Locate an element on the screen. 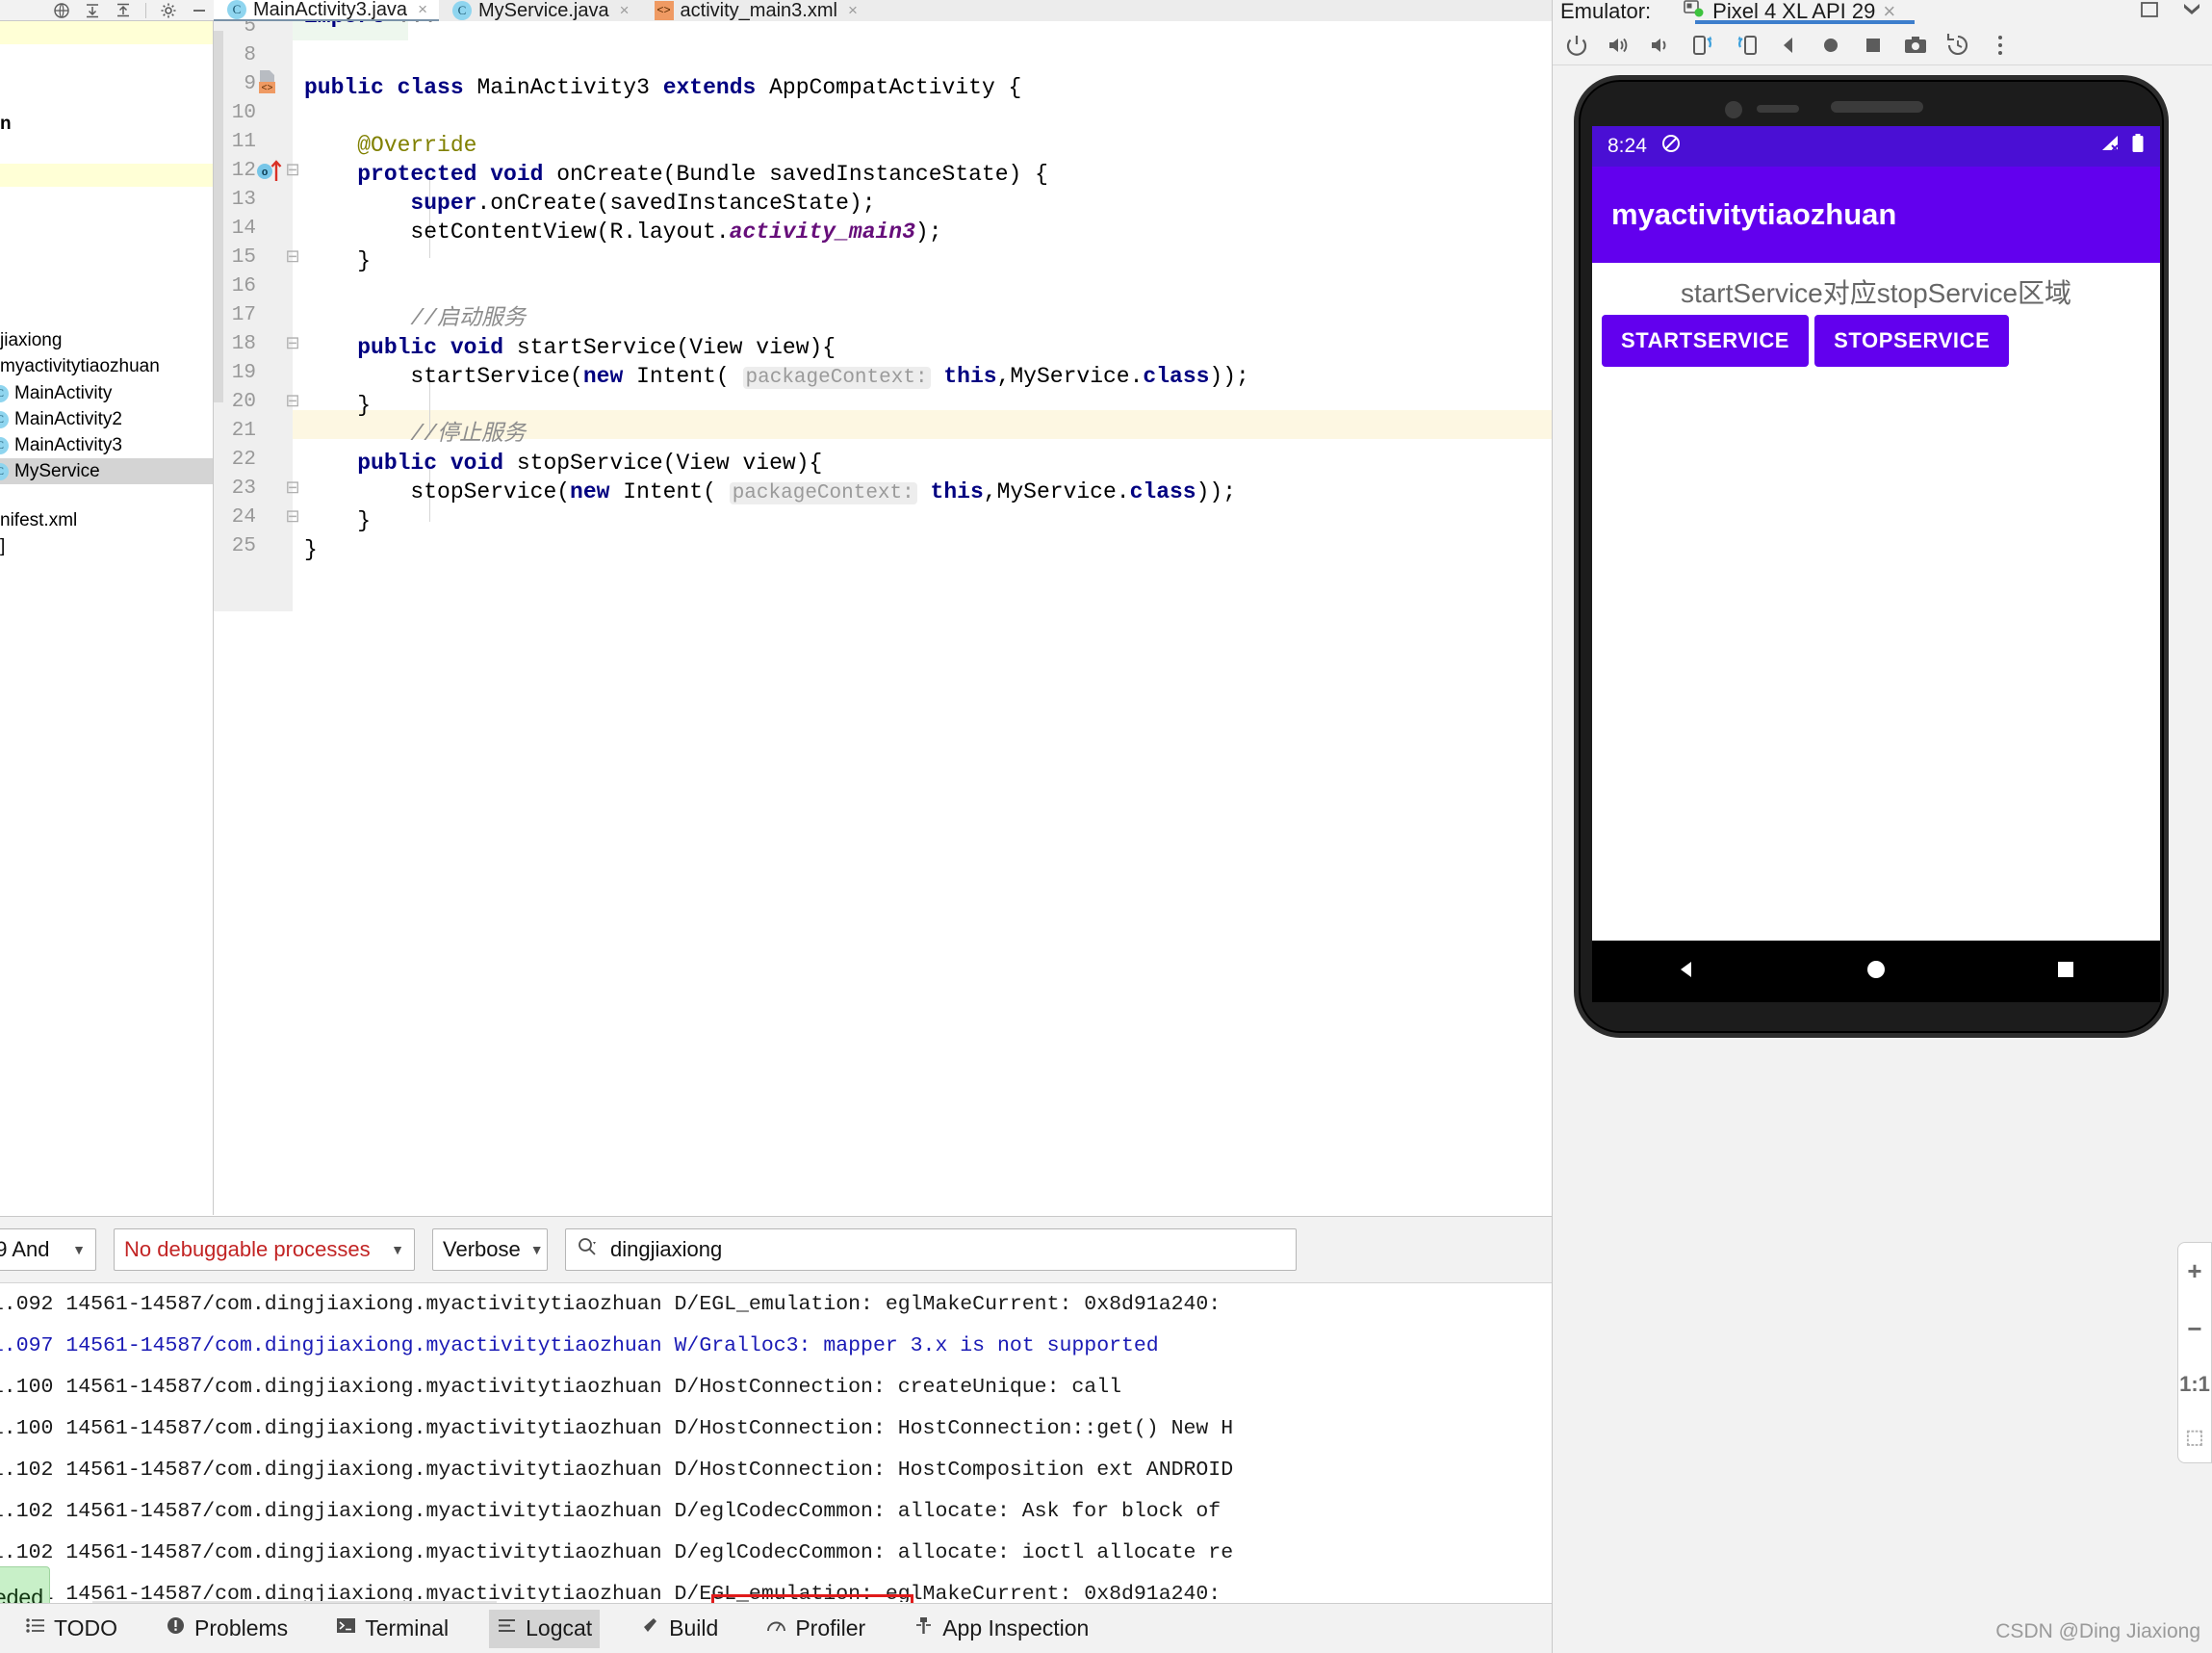  toolwindow-build: Build is located at coordinates (679, 1629).